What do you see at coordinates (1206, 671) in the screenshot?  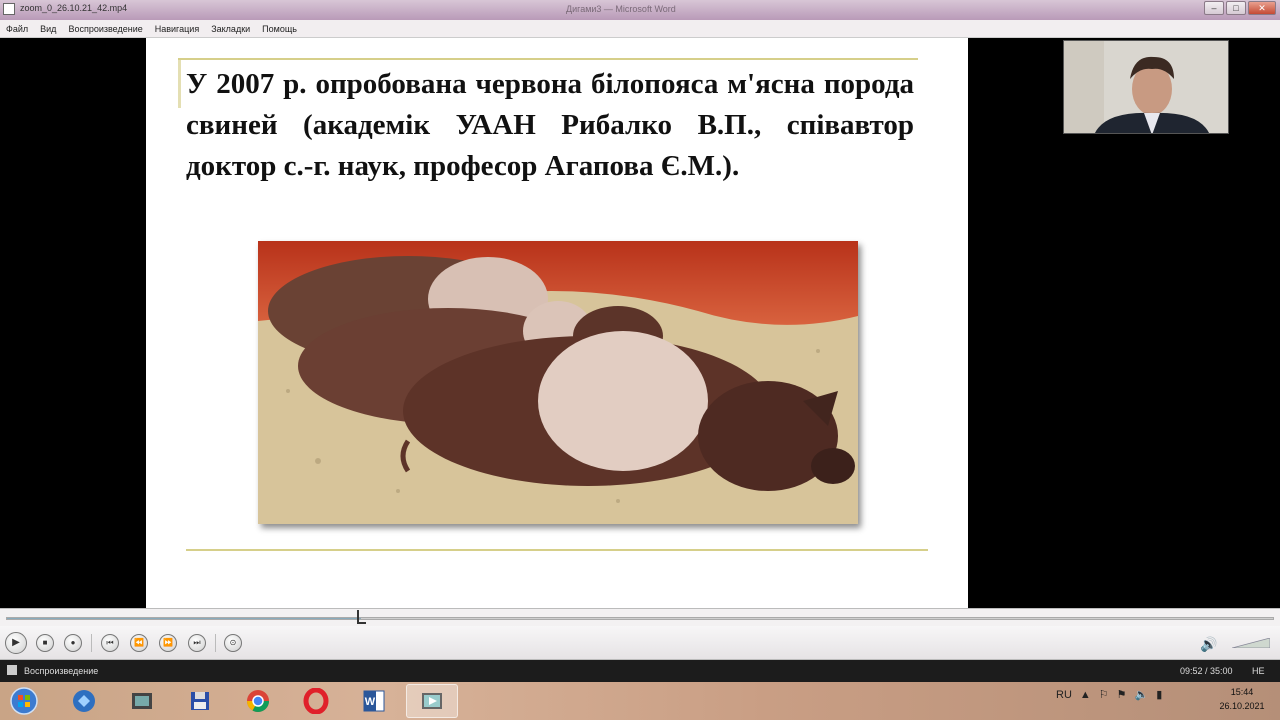 I see `time-display: 09:52 / 35:00` at bounding box center [1206, 671].